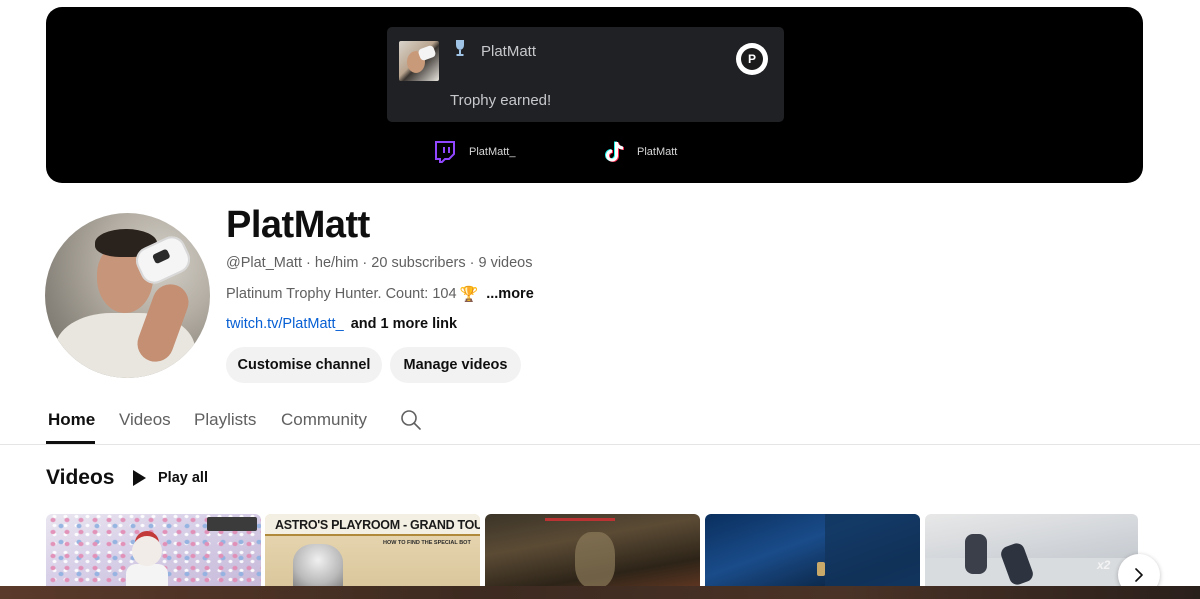  What do you see at coordinates (455, 365) in the screenshot?
I see `manage-videos-button: Manage videos` at bounding box center [455, 365].